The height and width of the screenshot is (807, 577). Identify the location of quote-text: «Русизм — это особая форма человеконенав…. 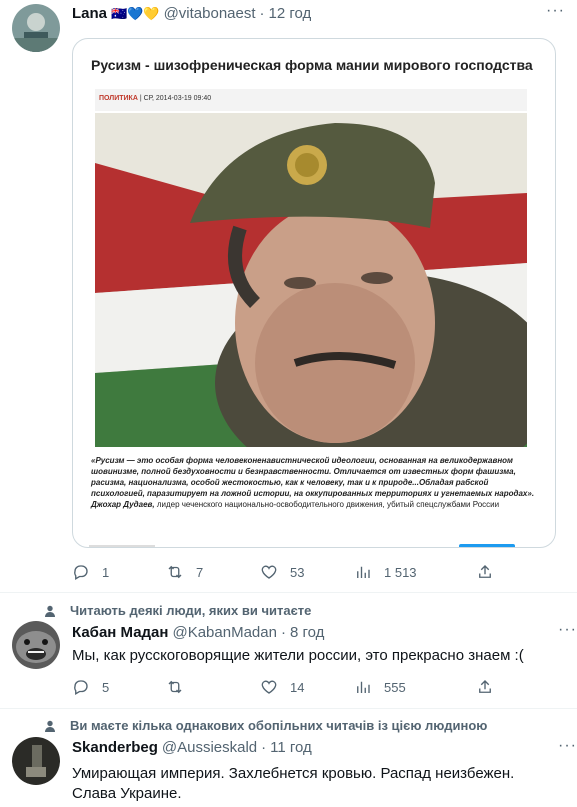
(313, 477).